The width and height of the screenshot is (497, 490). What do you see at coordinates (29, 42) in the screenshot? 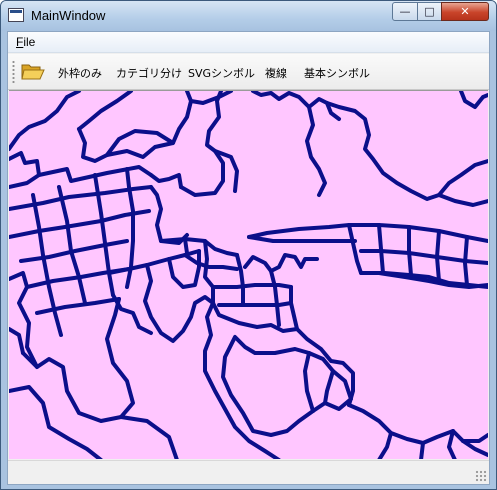
I see `menu-file-label: ile` at bounding box center [29, 42].